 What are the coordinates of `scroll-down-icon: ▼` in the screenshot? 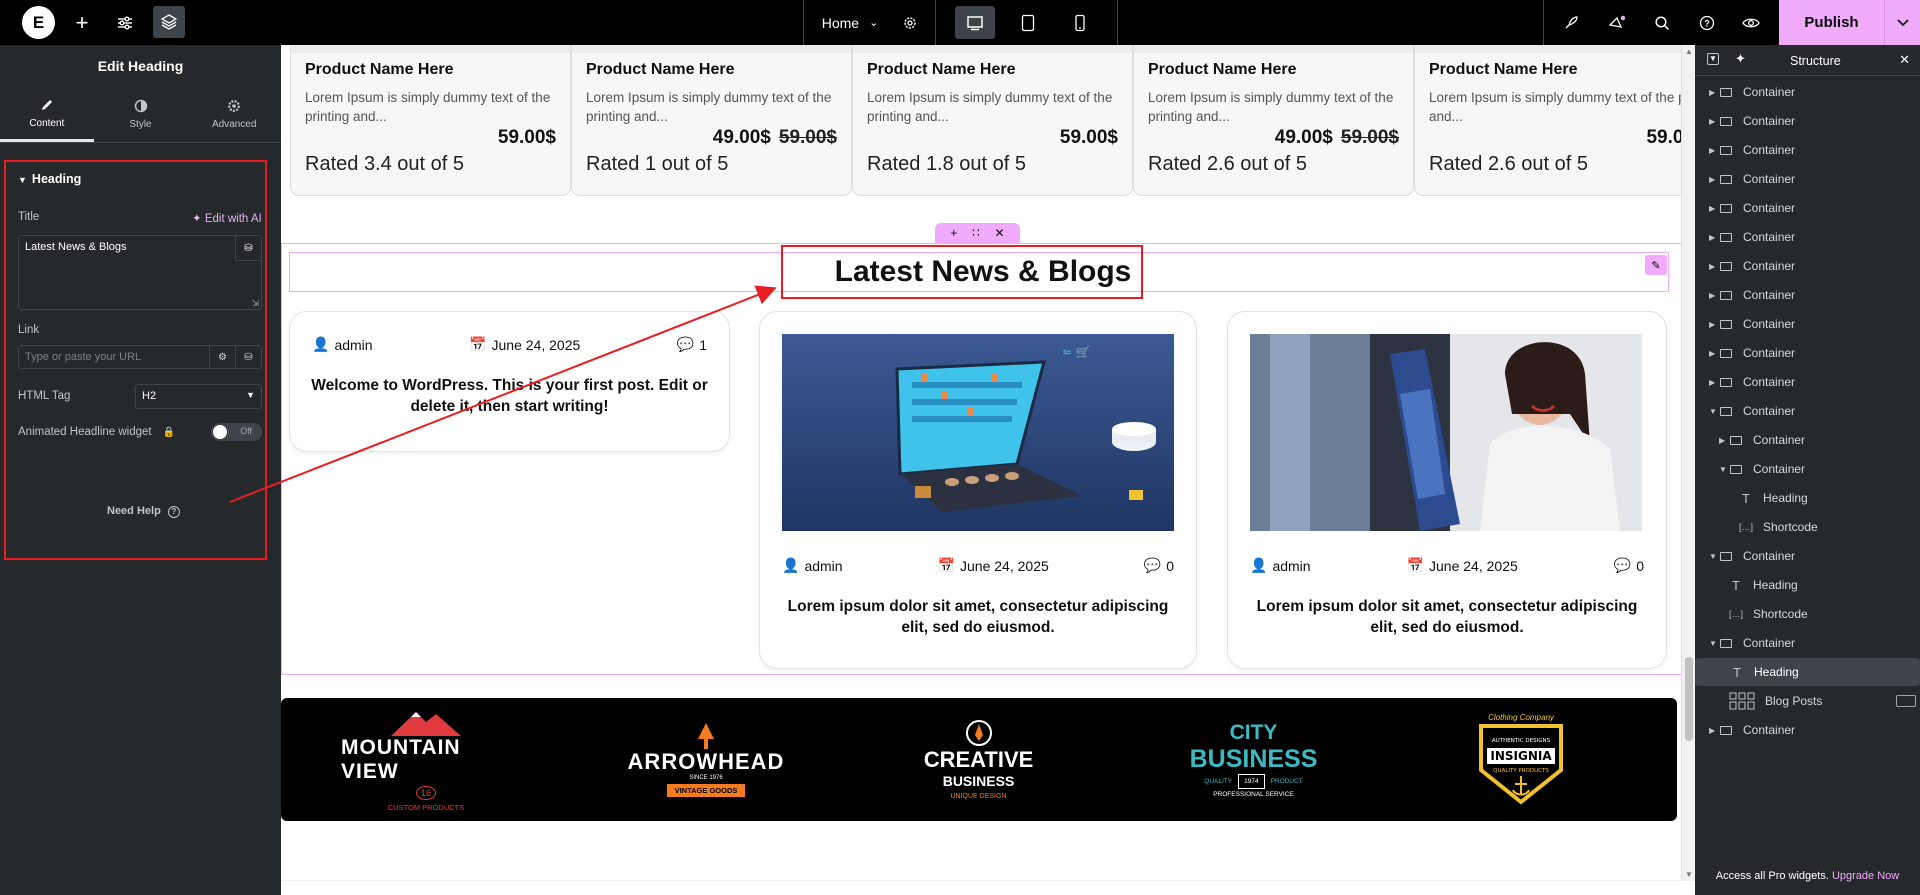 It's located at (1689, 874).